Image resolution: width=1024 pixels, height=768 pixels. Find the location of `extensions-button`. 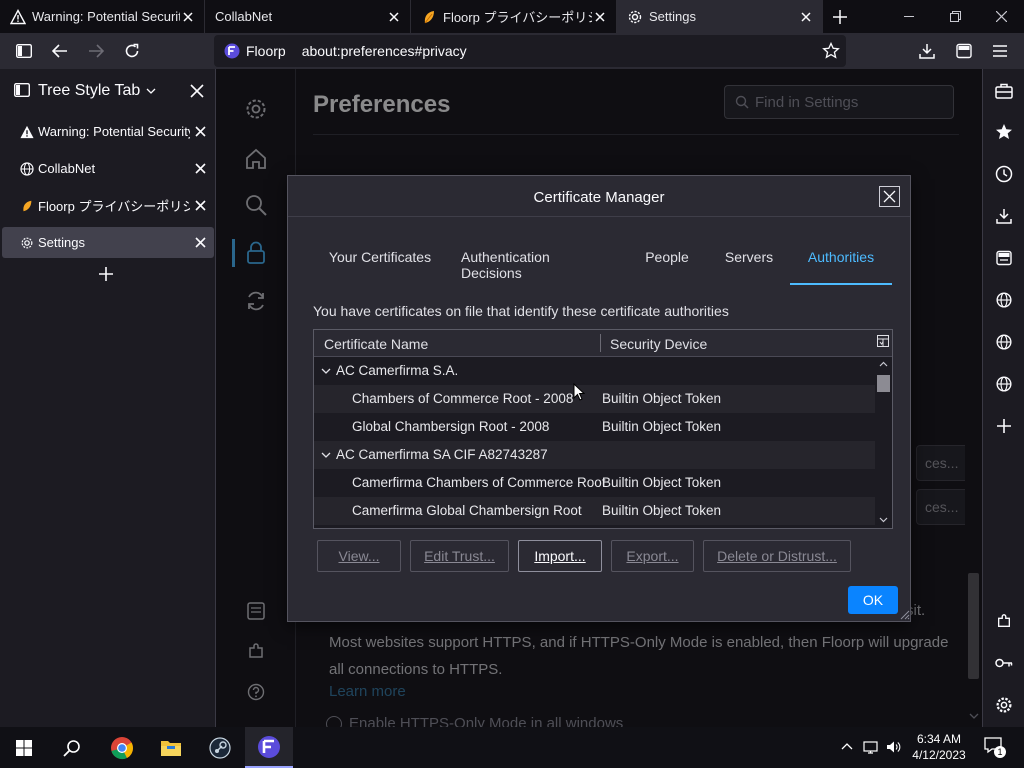

extensions-button is located at coordinates (1004, 621).